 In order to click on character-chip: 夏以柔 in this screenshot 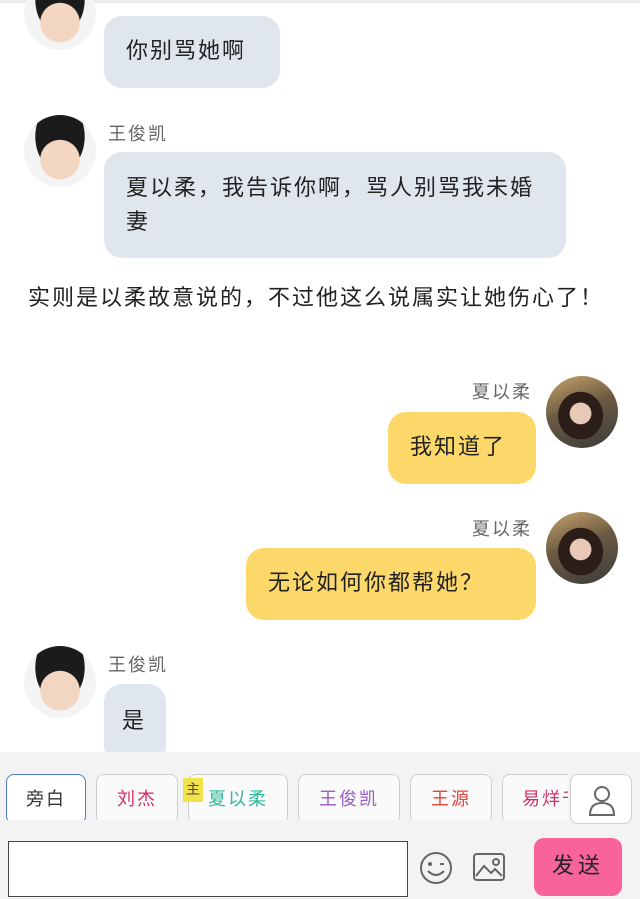, I will do `click(238, 797)`.